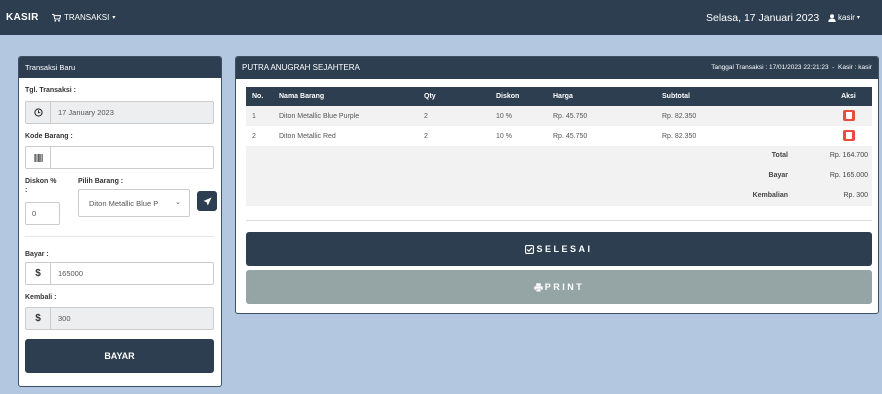 This screenshot has height=394, width=882. I want to click on bayar-value: 165000, so click(71, 273).